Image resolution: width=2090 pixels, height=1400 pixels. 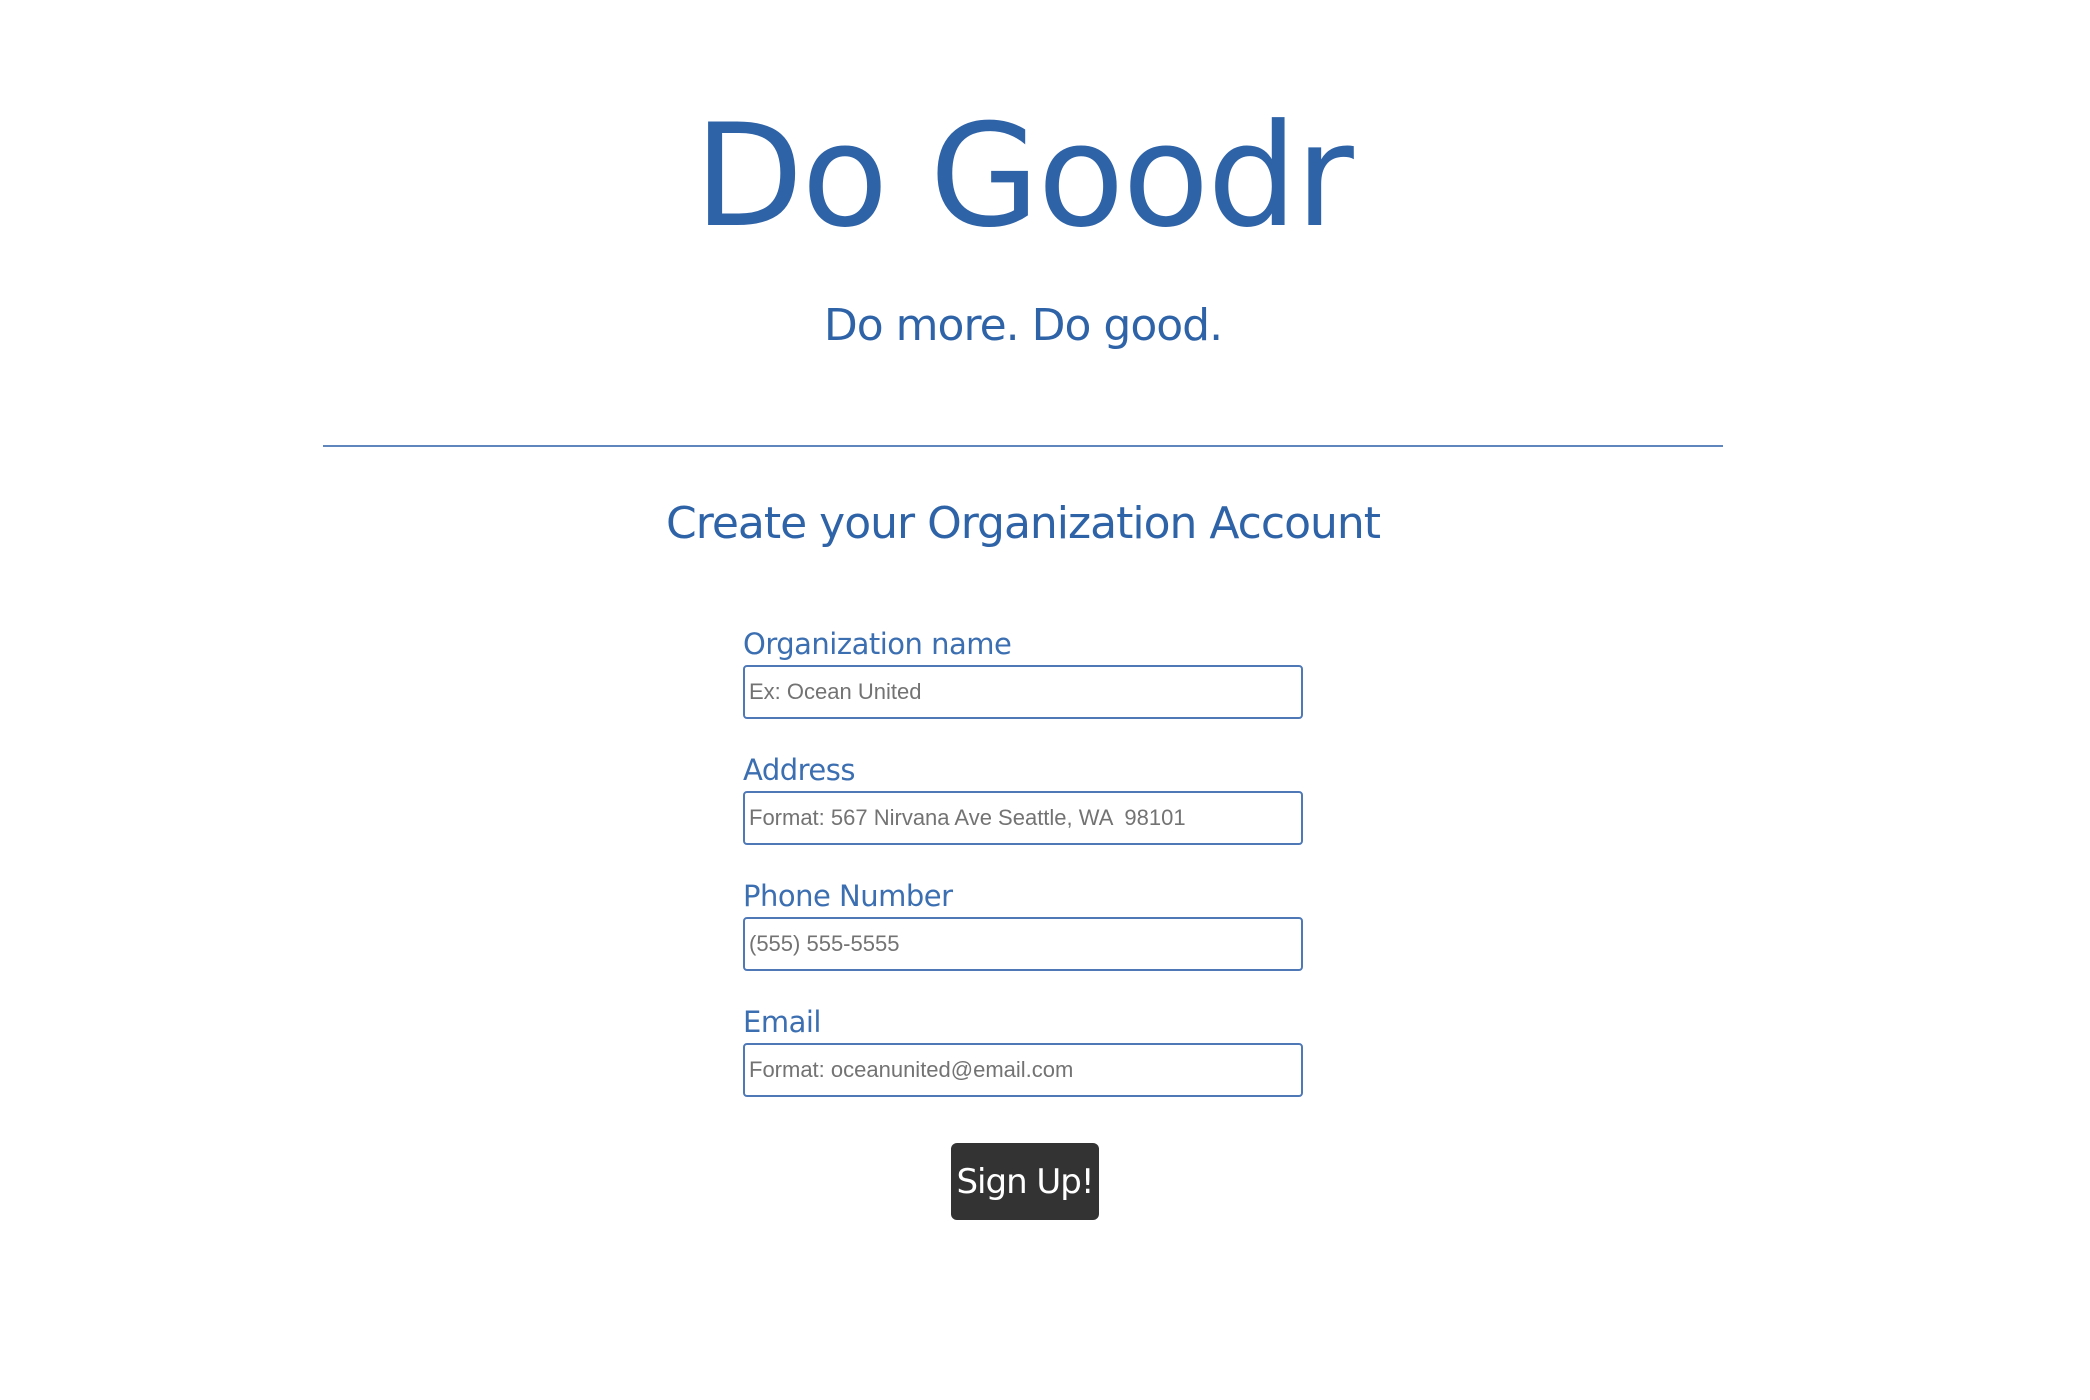 What do you see at coordinates (799, 770) in the screenshot?
I see `address-label: Address` at bounding box center [799, 770].